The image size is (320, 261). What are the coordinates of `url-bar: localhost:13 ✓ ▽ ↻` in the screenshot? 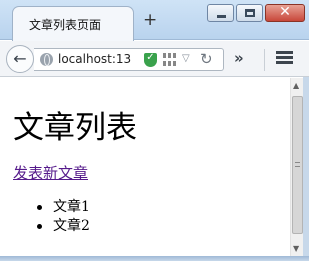 It's located at (129, 59).